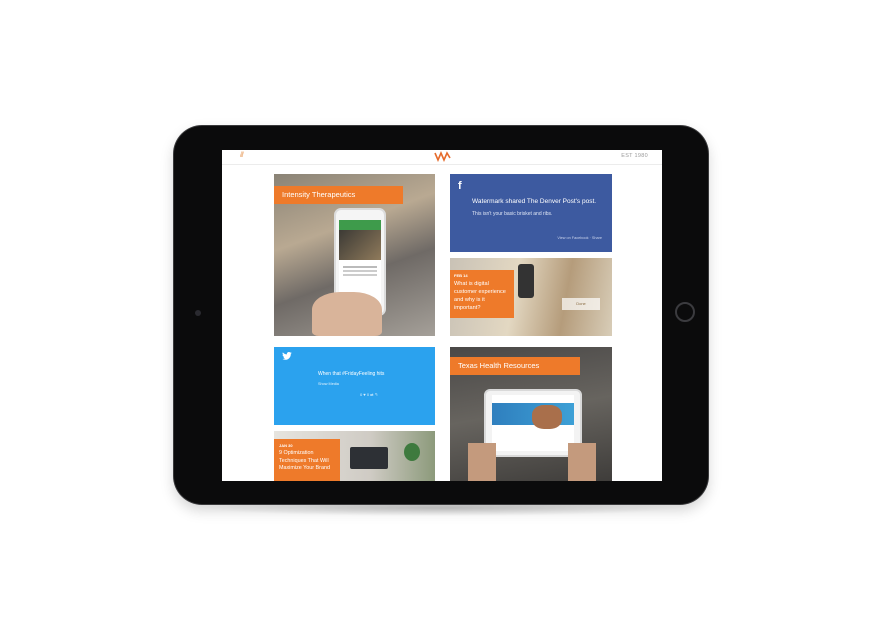  I want to click on phone-image, so click(526, 281).